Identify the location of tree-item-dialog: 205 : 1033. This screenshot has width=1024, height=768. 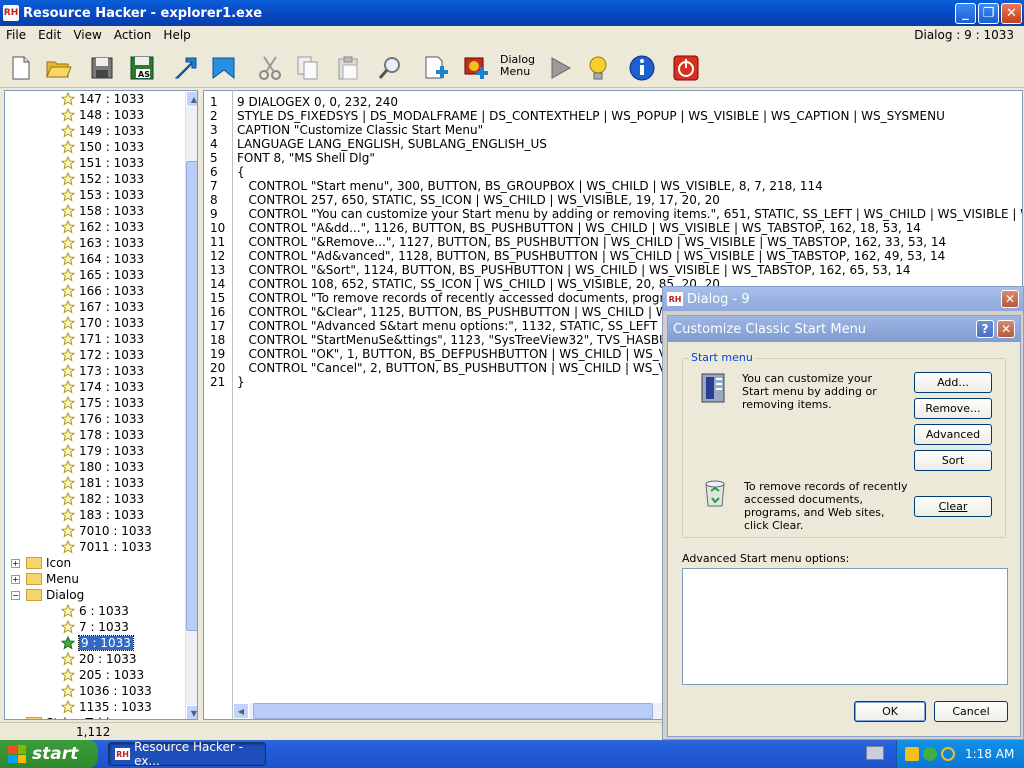
(102, 675).